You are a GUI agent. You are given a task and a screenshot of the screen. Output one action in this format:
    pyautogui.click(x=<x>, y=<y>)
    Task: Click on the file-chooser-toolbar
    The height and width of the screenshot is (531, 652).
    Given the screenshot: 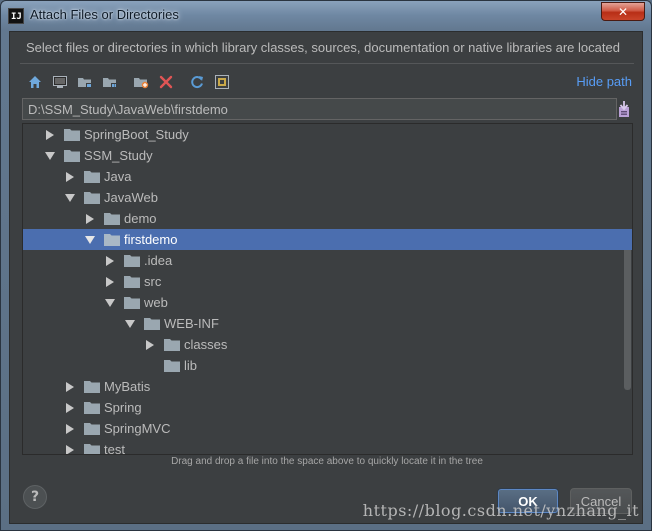 What is the action you would take?
    pyautogui.click(x=130, y=82)
    